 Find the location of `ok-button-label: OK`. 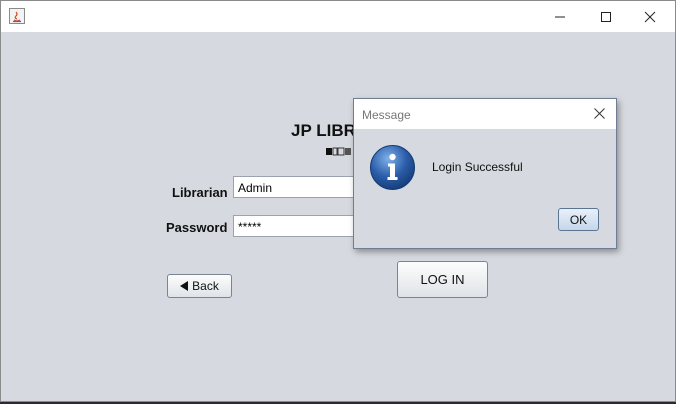

ok-button-label: OK is located at coordinates (578, 219).